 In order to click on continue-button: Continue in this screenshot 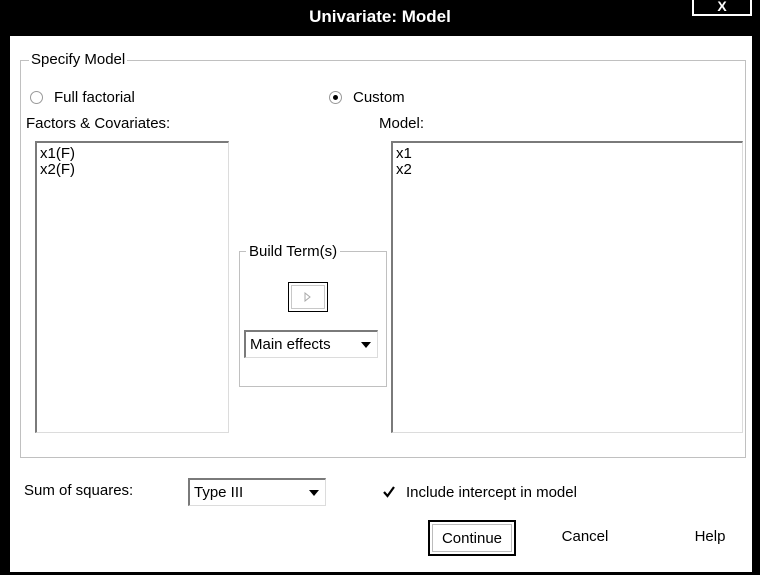, I will do `click(472, 538)`.